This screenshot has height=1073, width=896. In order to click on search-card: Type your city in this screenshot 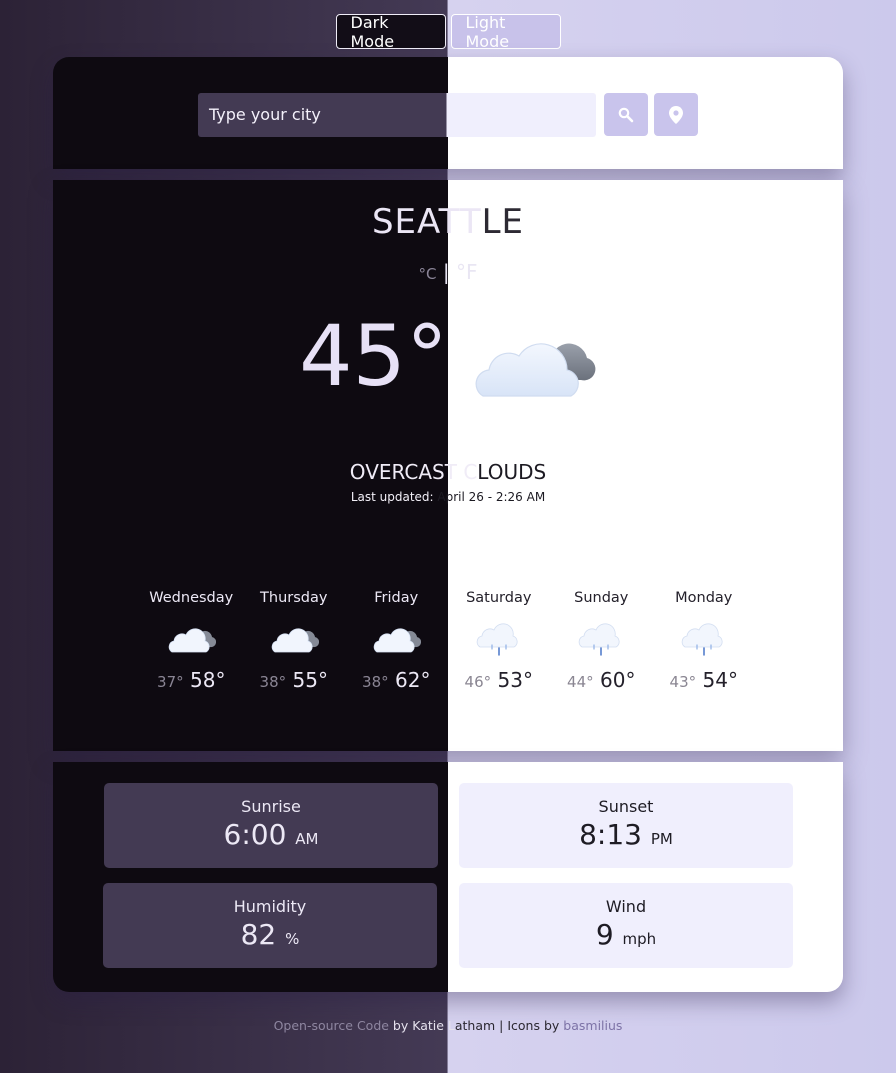, I will do `click(448, 113)`.